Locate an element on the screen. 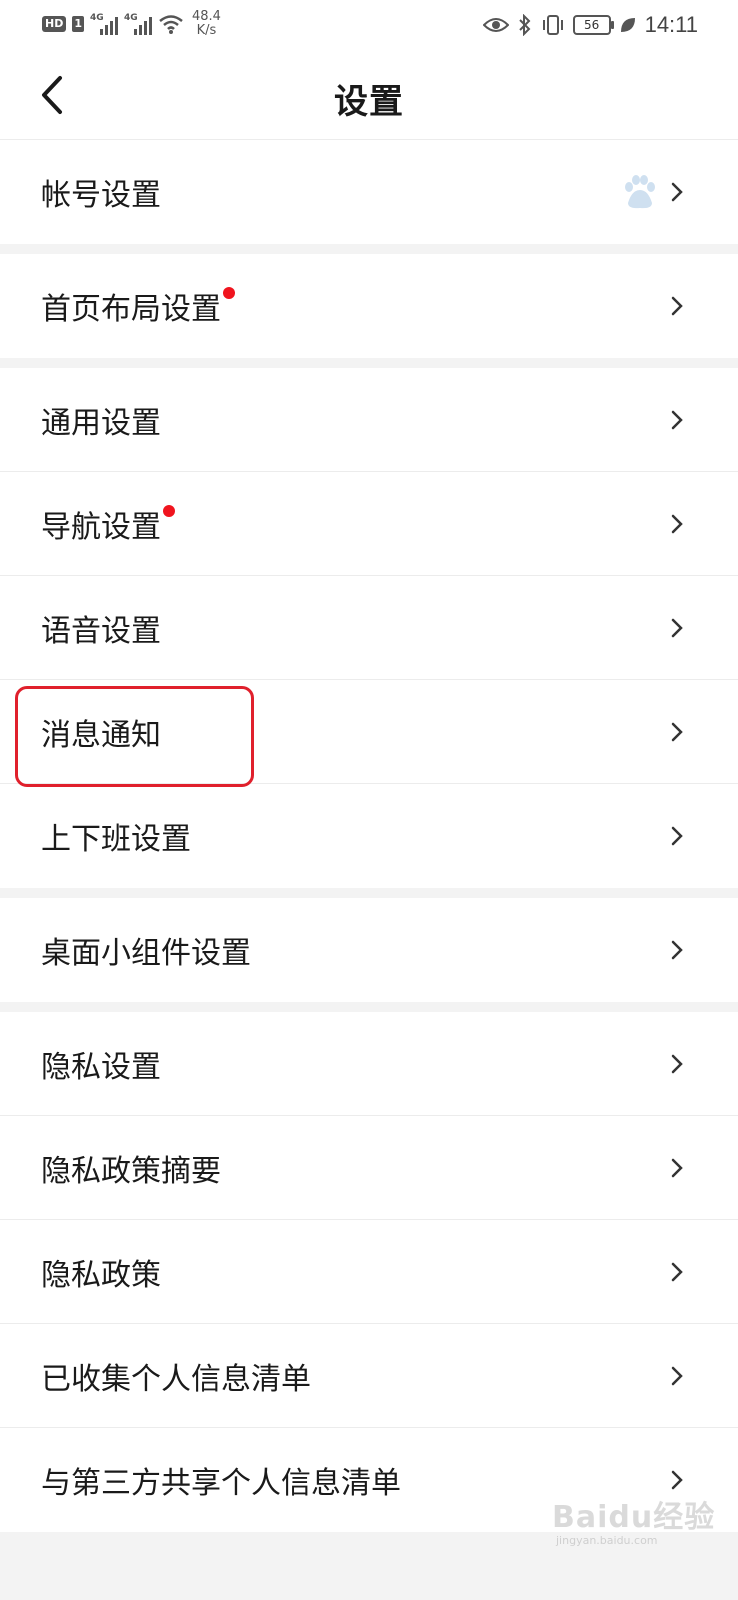 The image size is (738, 1600). settings-item-label: 通用设置 is located at coordinates (101, 423).